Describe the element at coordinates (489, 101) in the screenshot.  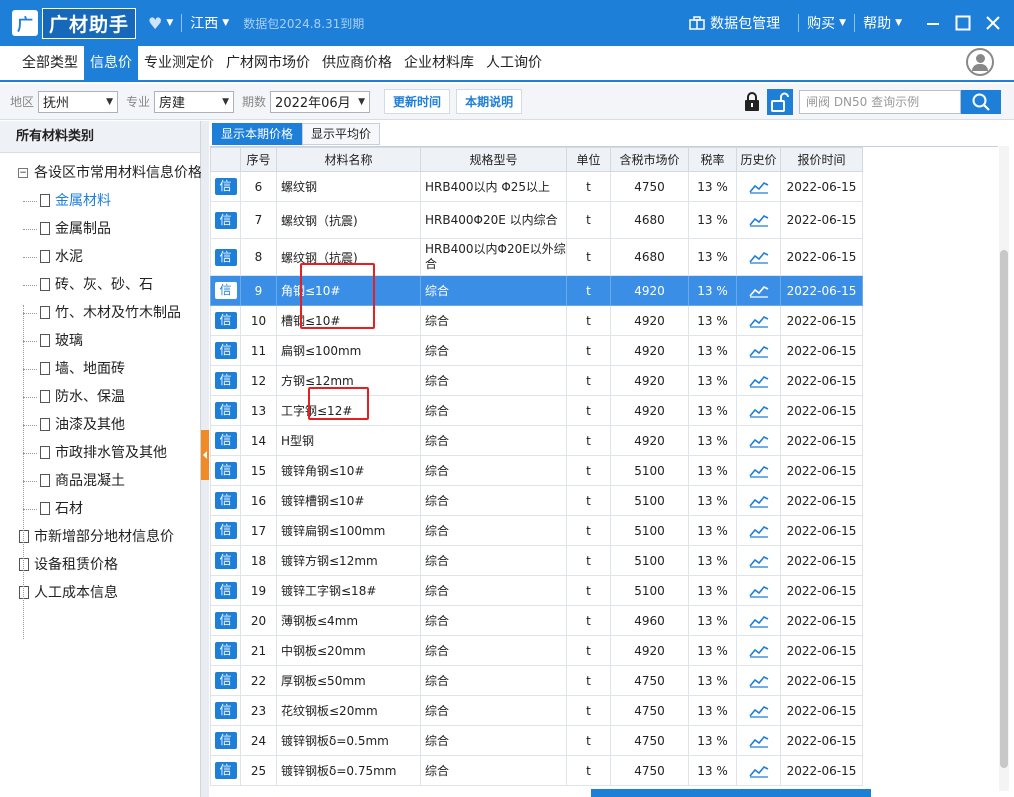
I see `period-note-button: 本期说明` at that location.